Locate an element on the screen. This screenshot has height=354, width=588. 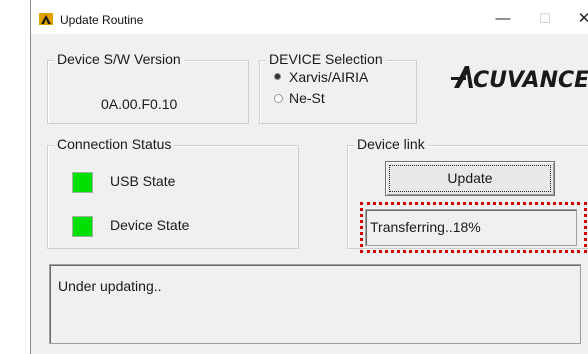
acuvance-logo-image: CUVANCE is located at coordinates (519, 79).